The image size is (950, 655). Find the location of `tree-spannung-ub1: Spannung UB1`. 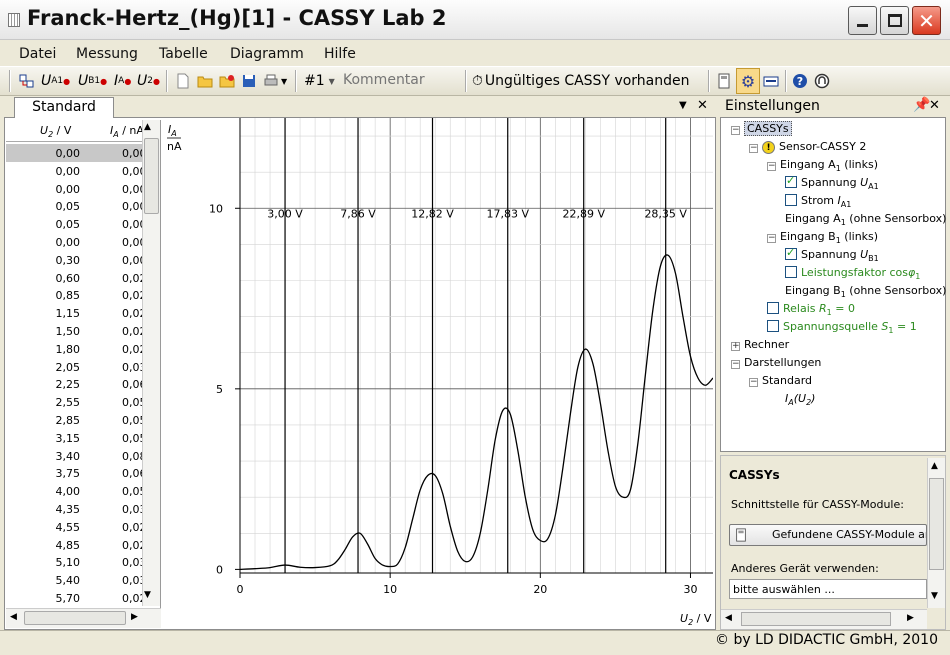

tree-spannung-ub1: Spannung UB1 is located at coordinates (832, 254).